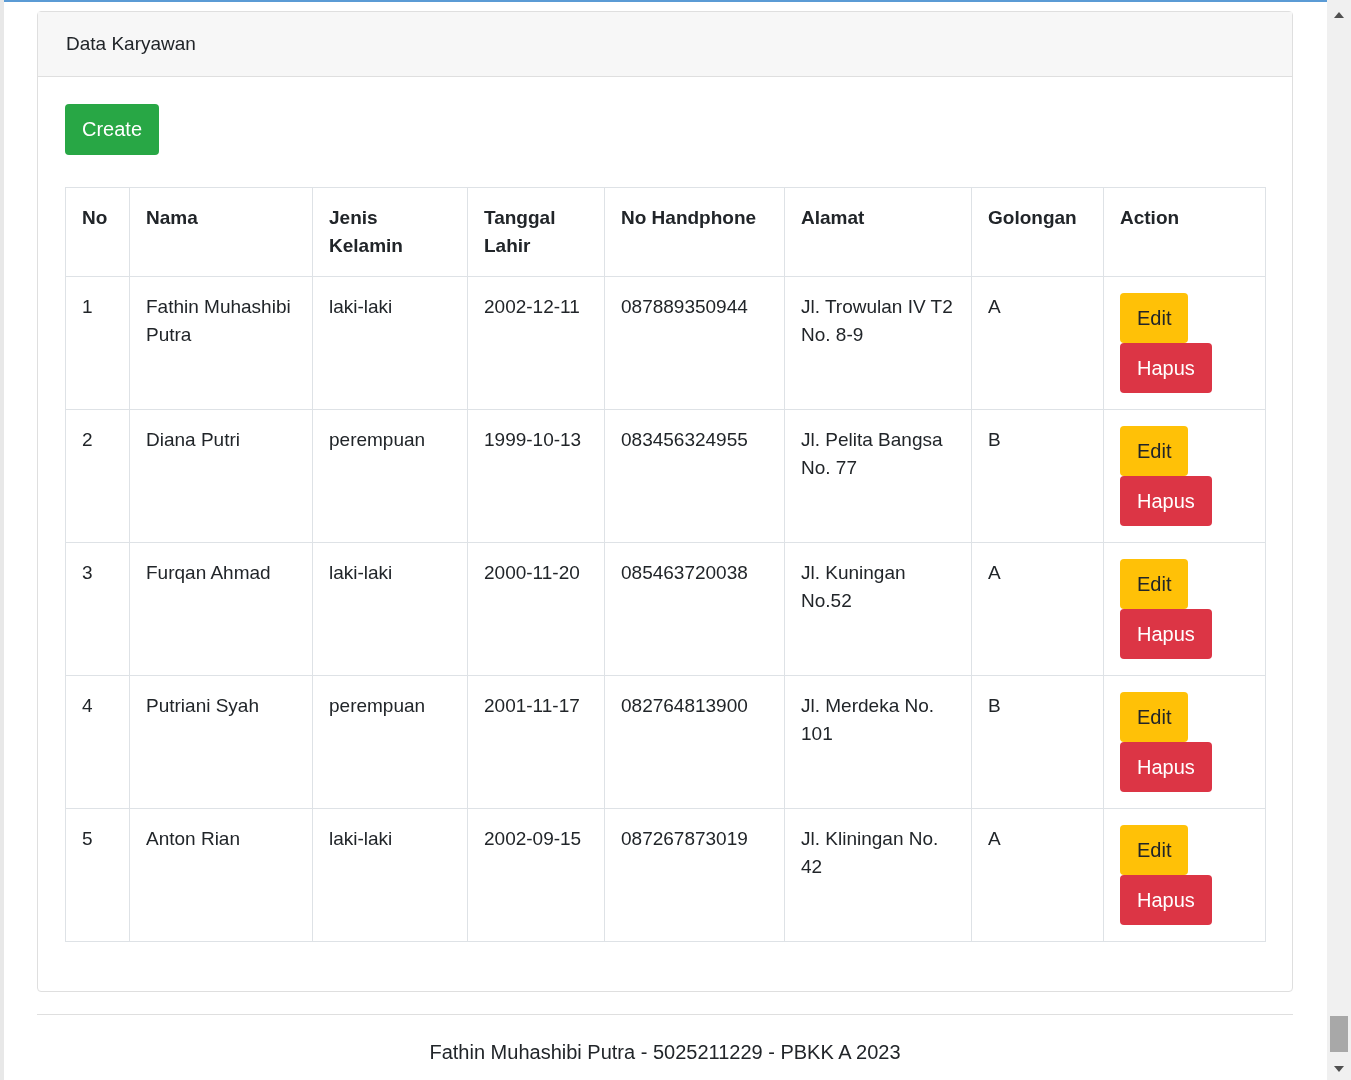  Describe the element at coordinates (694, 875) in the screenshot. I see `table-cell: 087267873019` at that location.